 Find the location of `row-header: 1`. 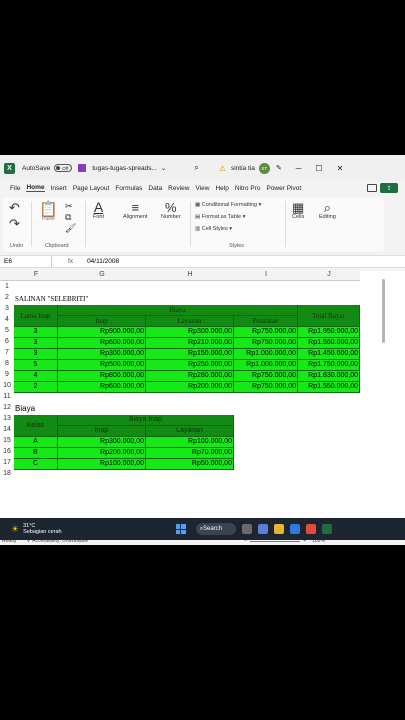

row-header: 1 is located at coordinates (7, 286).